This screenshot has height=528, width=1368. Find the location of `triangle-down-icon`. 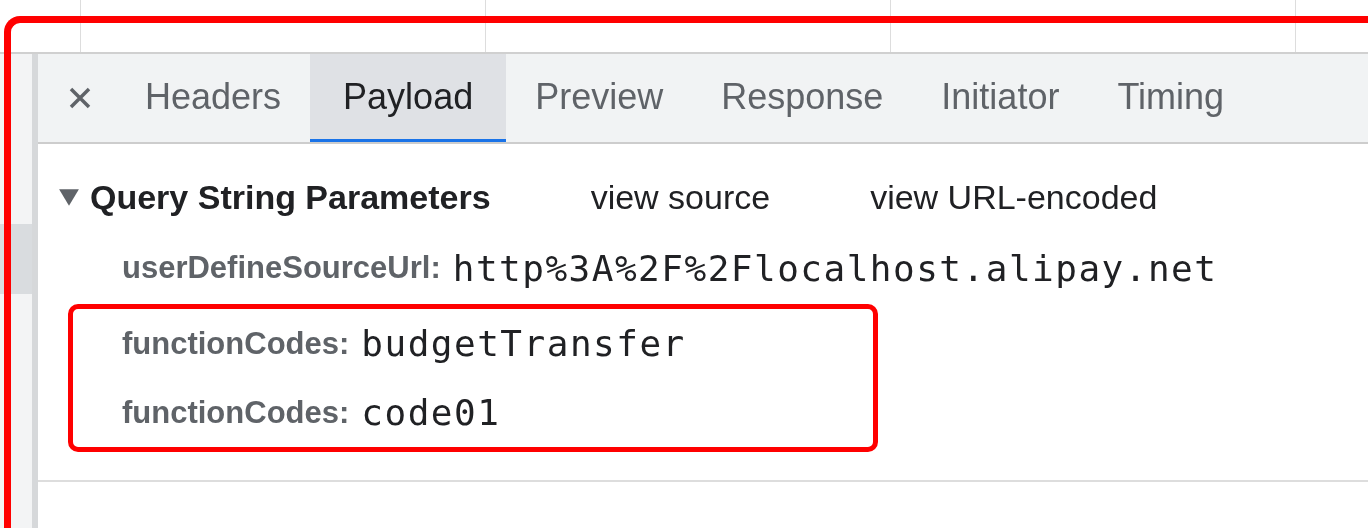

triangle-down-icon is located at coordinates (69, 197).